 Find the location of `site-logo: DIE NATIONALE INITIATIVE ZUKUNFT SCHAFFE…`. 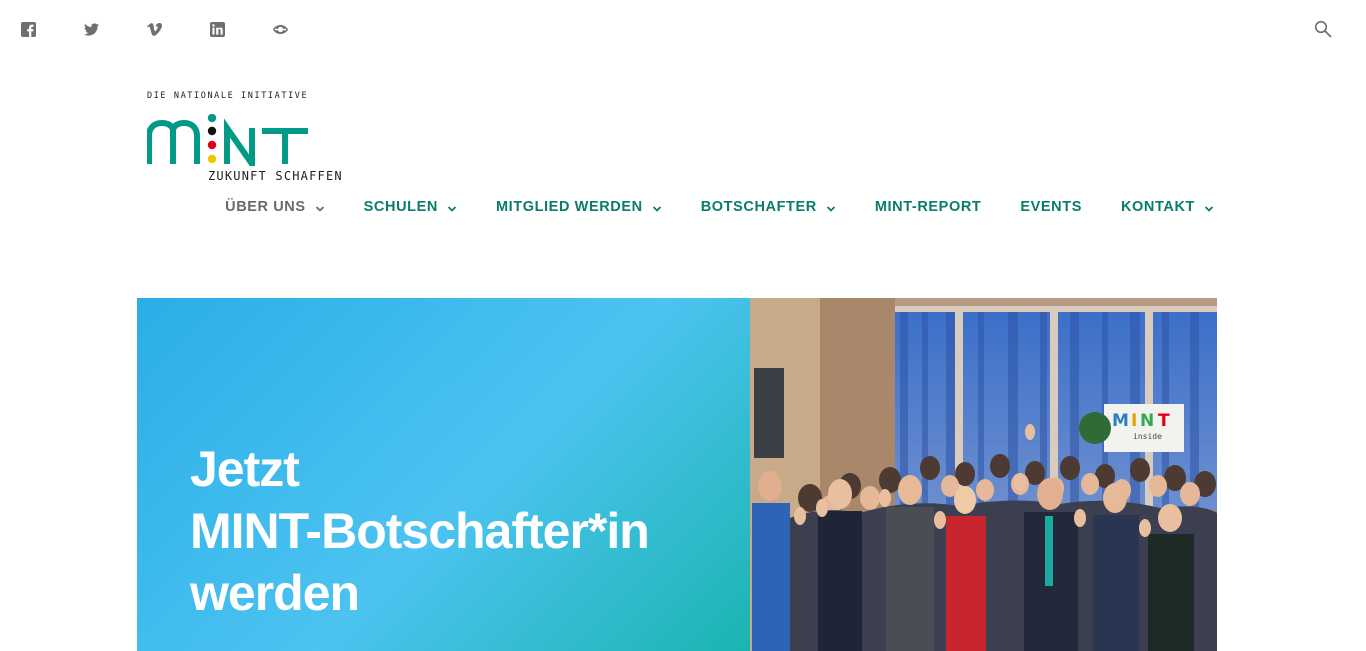

site-logo: DIE NATIONALE INITIATIVE ZUKUNFT SCHAFFE… is located at coordinates (259, 138).